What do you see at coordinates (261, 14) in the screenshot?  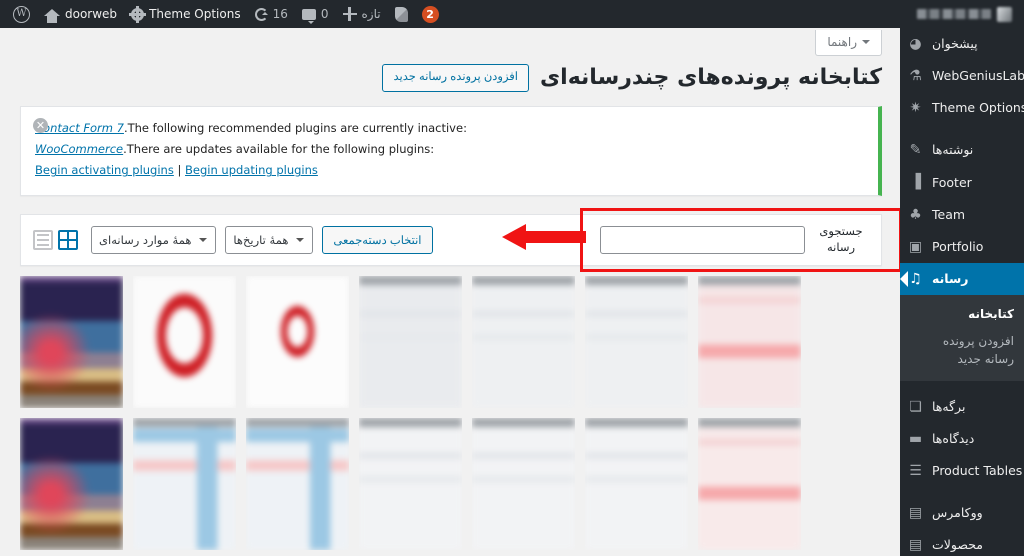 I see `updates-icon` at bounding box center [261, 14].